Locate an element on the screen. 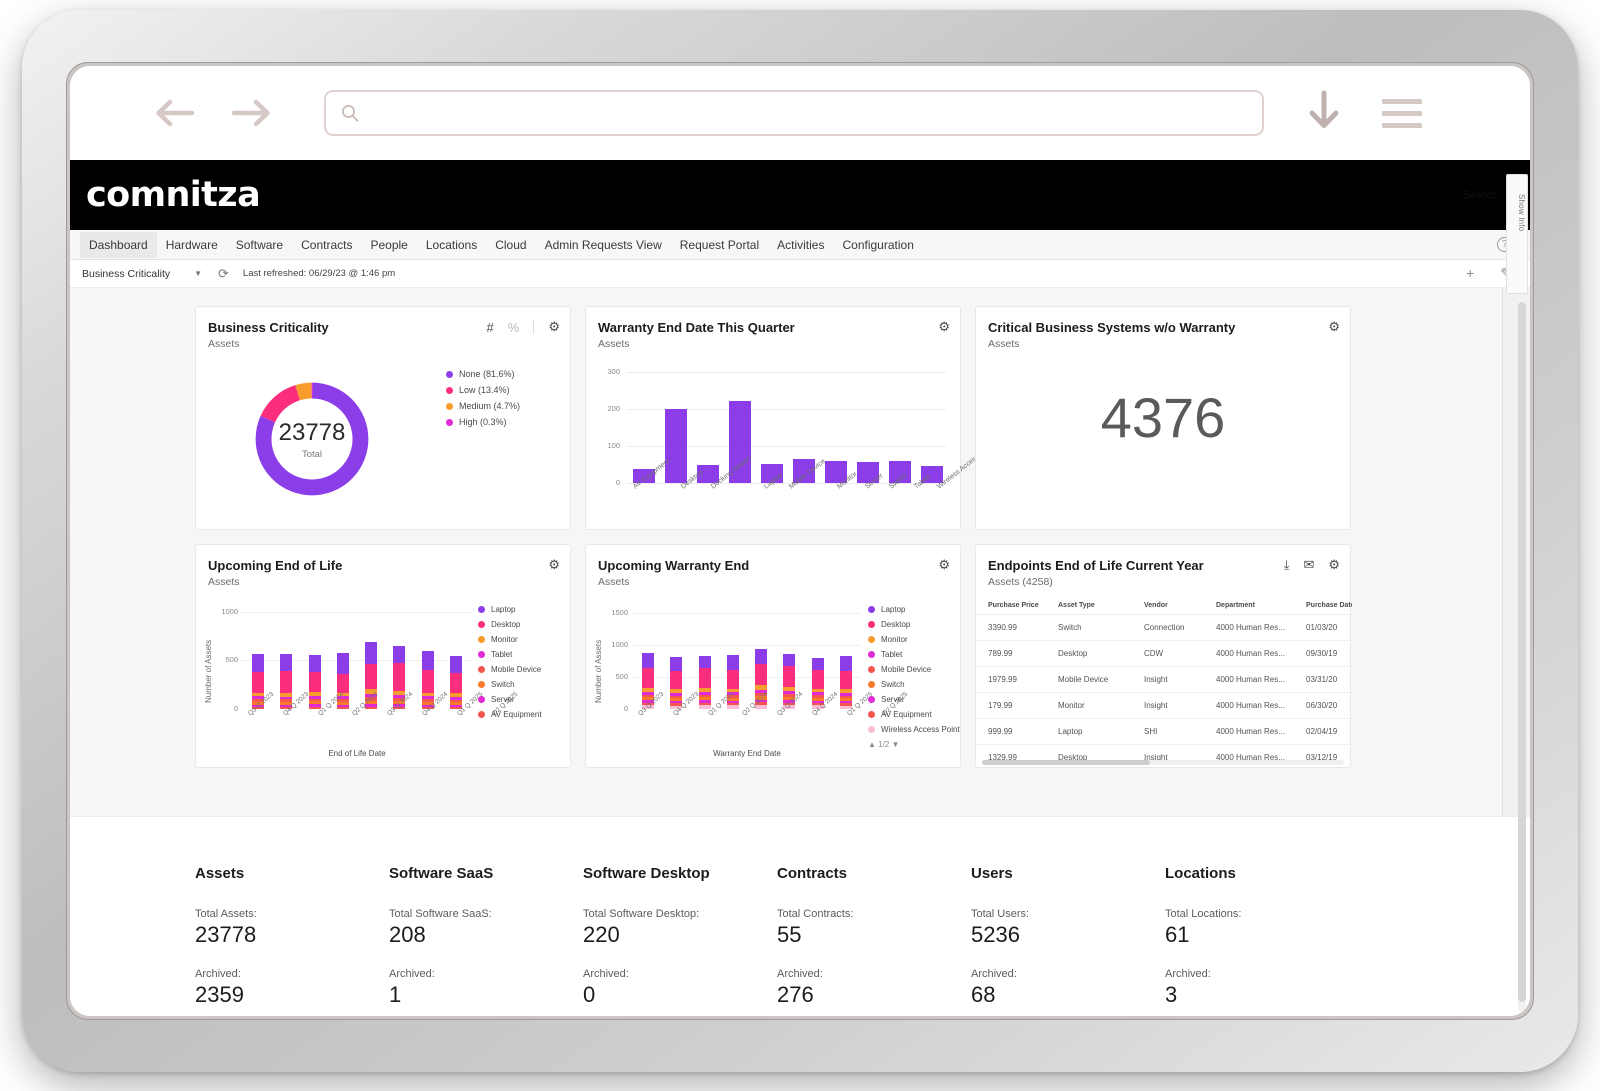  legend-item: High (0.3%) is located at coordinates (483, 422).